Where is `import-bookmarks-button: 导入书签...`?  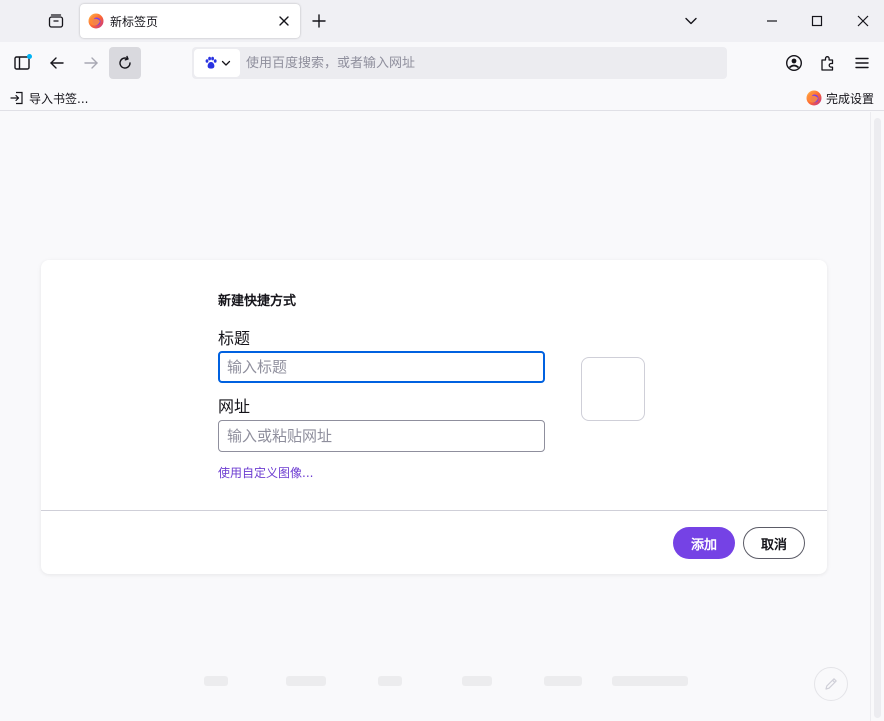 import-bookmarks-button: 导入书签... is located at coordinates (49, 98).